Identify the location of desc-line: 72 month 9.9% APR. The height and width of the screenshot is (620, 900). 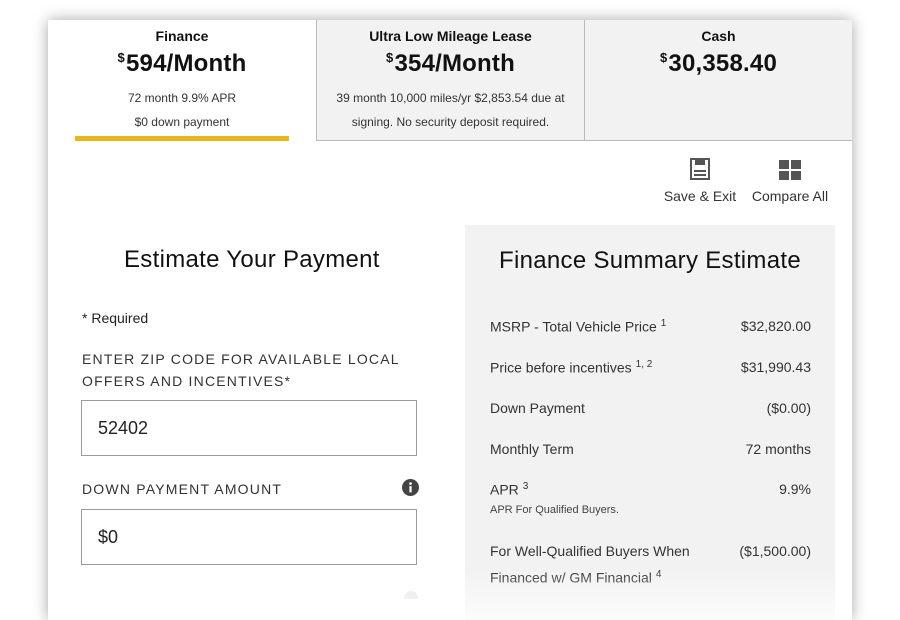
(182, 98).